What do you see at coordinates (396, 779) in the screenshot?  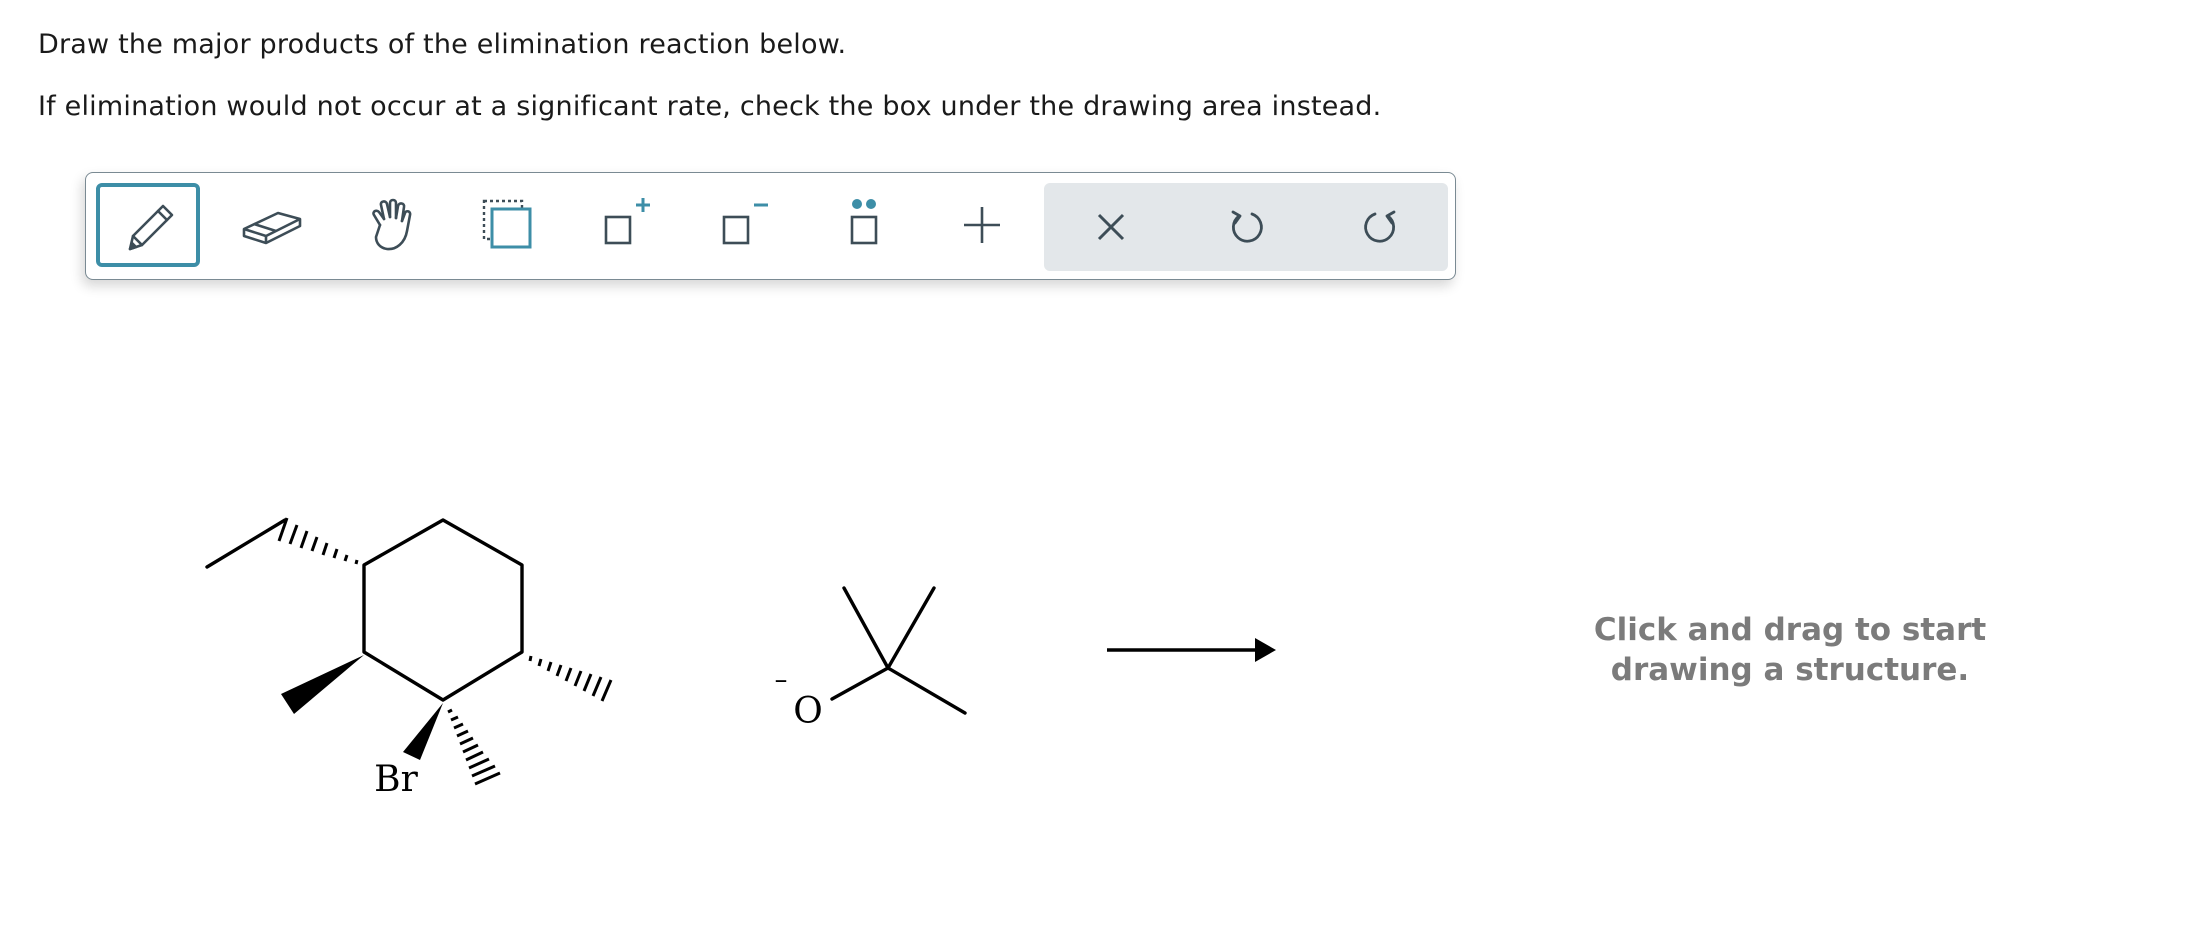 I see `bromo-label: Br` at bounding box center [396, 779].